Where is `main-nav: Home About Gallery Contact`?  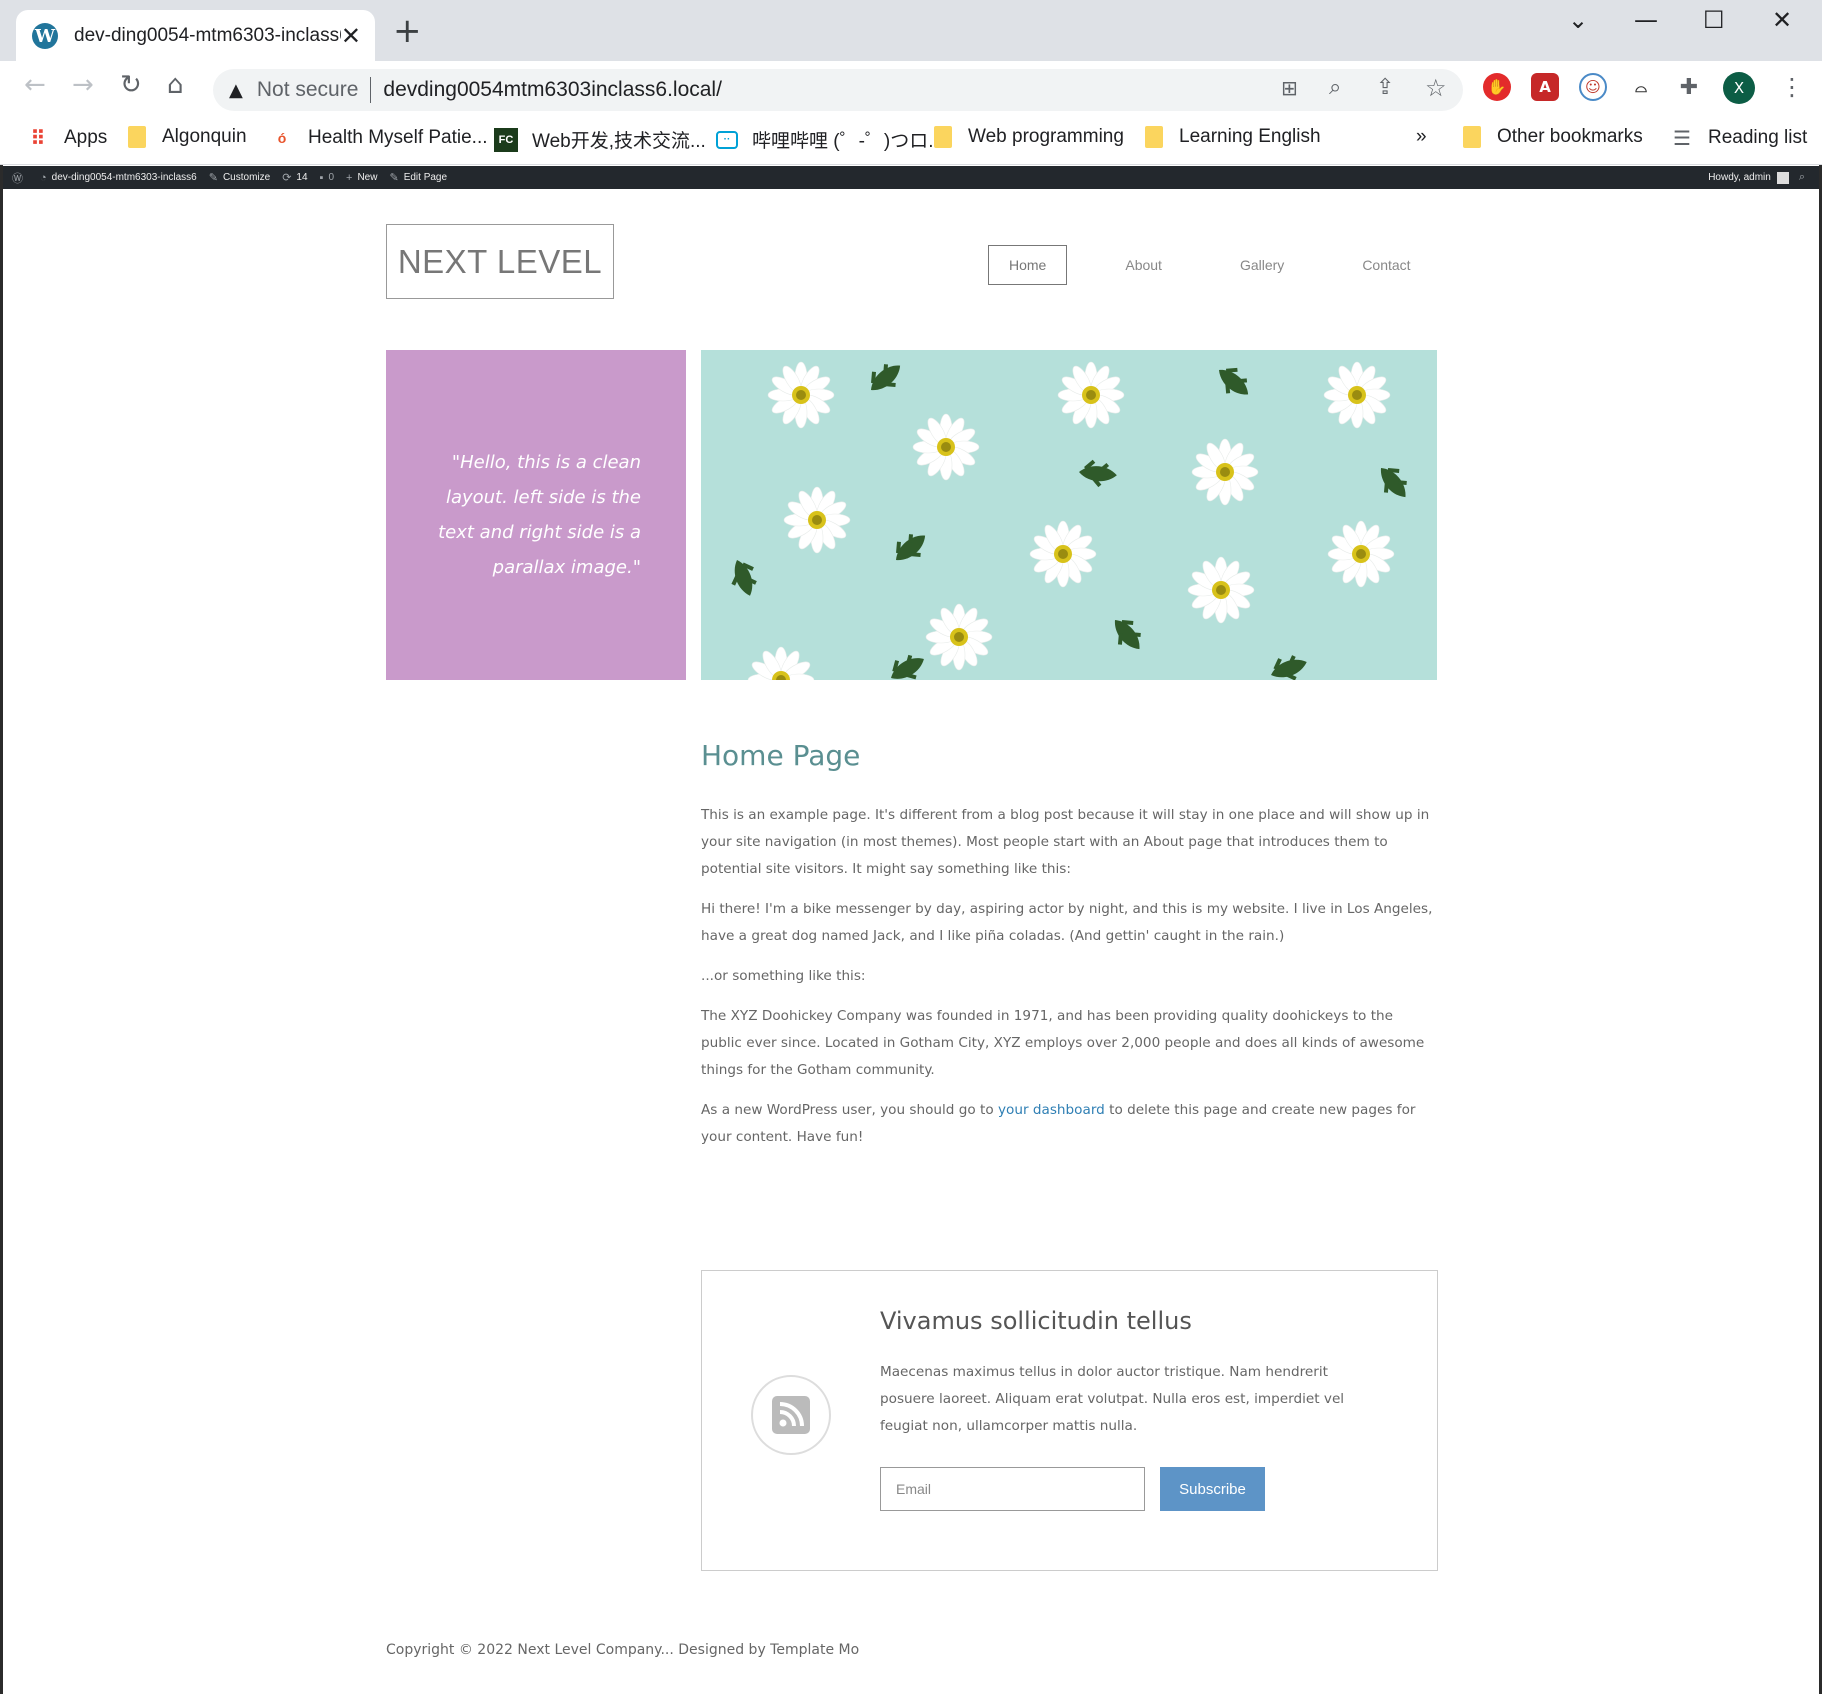 main-nav: Home About Gallery Contact is located at coordinates (1228, 265).